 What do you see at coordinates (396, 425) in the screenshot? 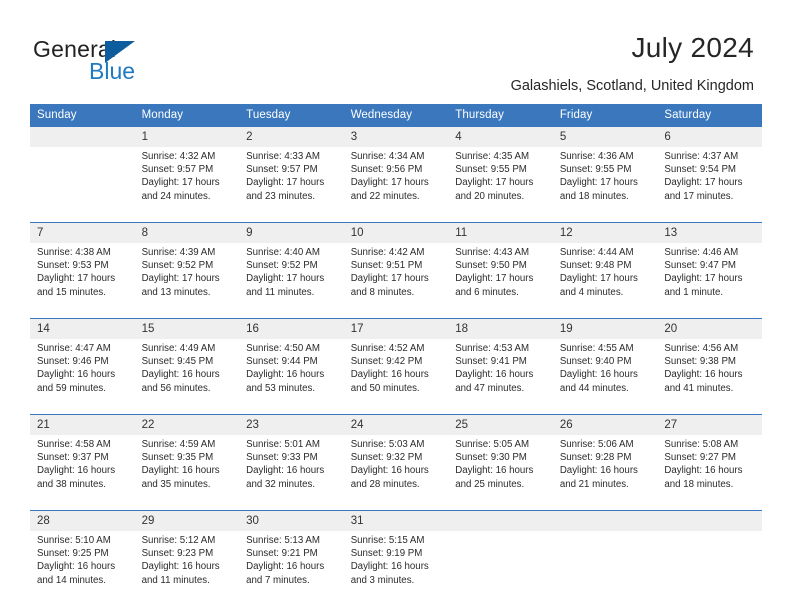
I see `day-number: 24` at bounding box center [396, 425].